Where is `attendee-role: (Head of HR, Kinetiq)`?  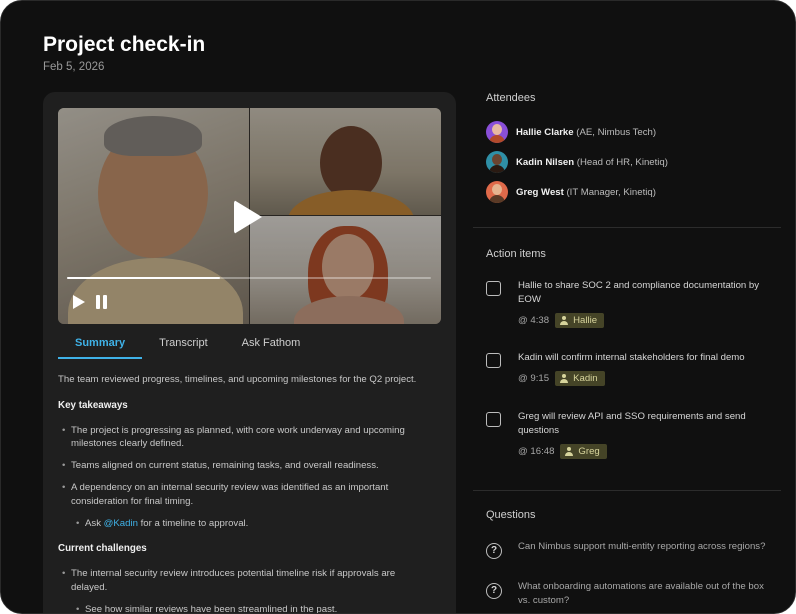 attendee-role: (Head of HR, Kinetiq) is located at coordinates (622, 162).